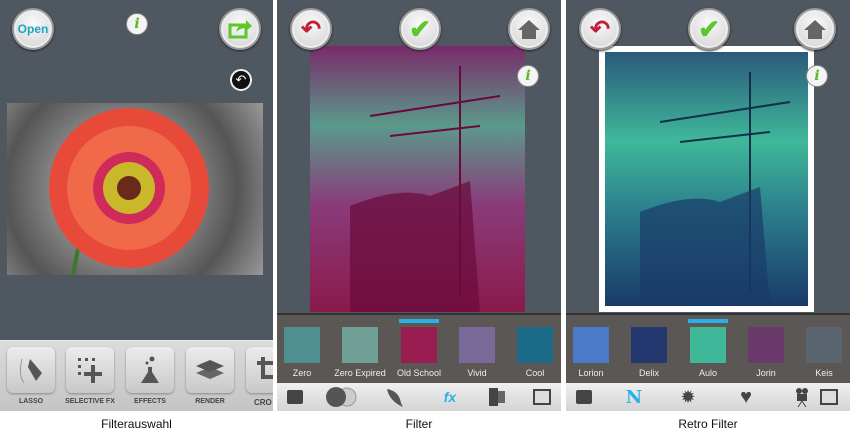  Describe the element at coordinates (395, 397) in the screenshot. I see `feather-icon` at that location.